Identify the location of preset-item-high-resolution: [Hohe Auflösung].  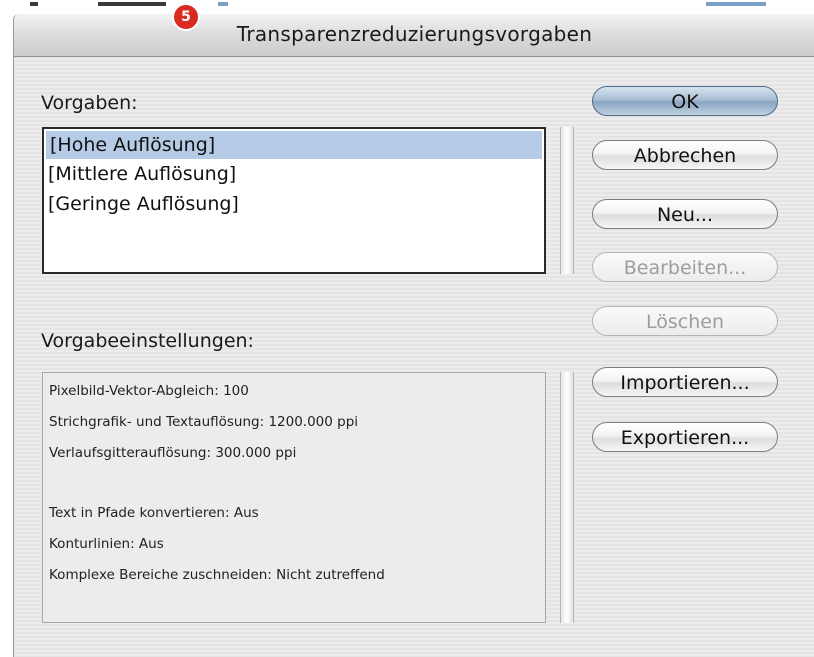
(294, 145).